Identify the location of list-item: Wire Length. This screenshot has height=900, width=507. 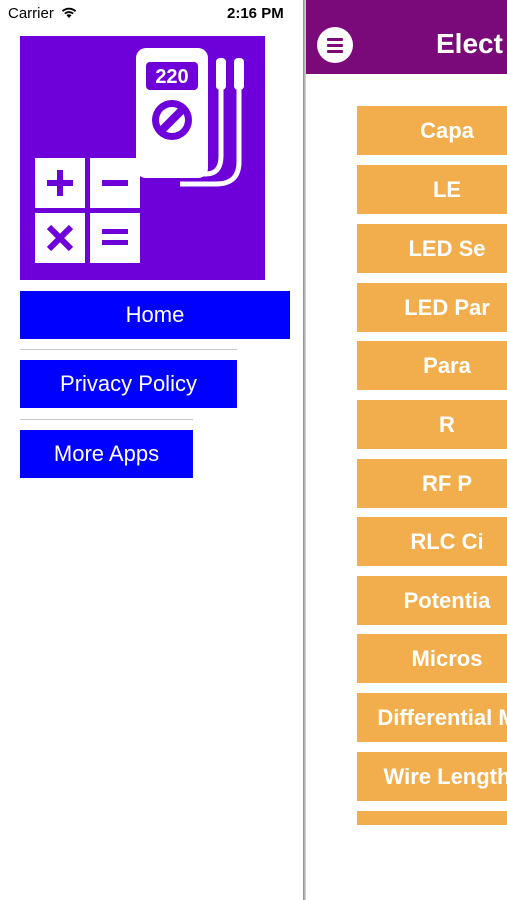
(432, 776).